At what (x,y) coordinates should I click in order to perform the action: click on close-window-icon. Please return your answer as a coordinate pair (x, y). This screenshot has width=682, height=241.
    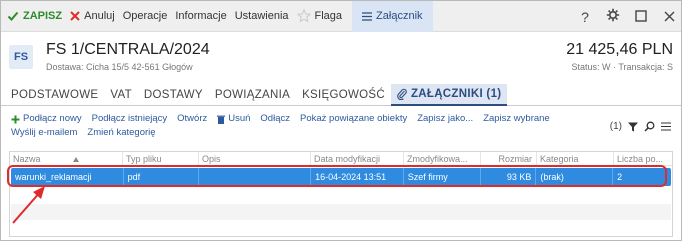
    Looking at the image, I should click on (669, 17).